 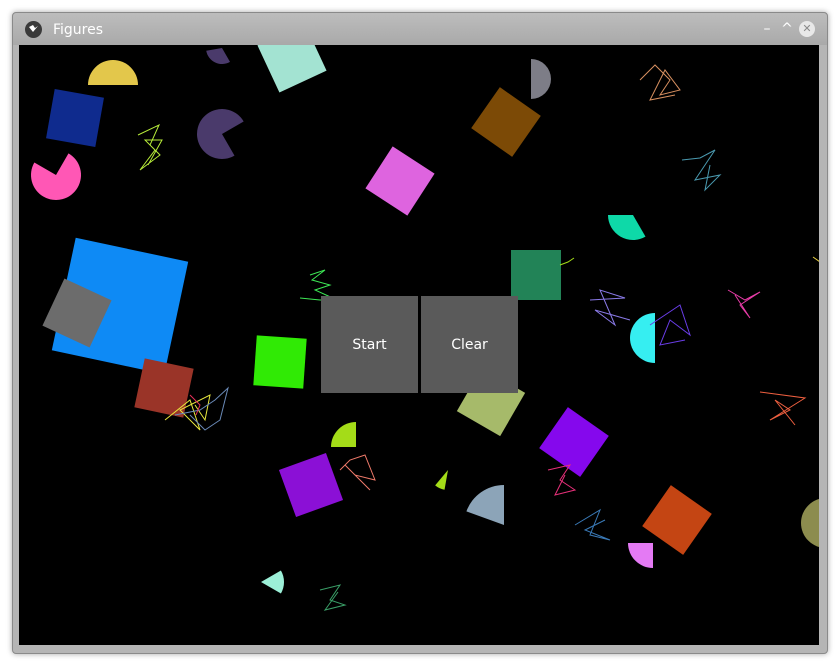 What do you see at coordinates (33, 29) in the screenshot?
I see `app-icon` at bounding box center [33, 29].